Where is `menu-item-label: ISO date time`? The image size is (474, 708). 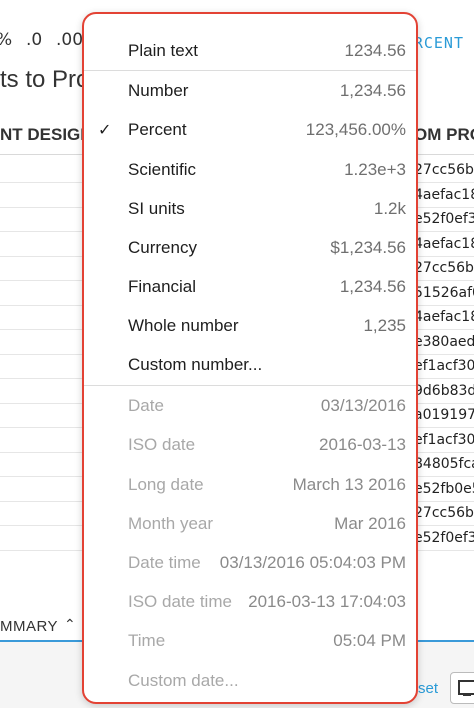
menu-item-label: ISO date time is located at coordinates (180, 601).